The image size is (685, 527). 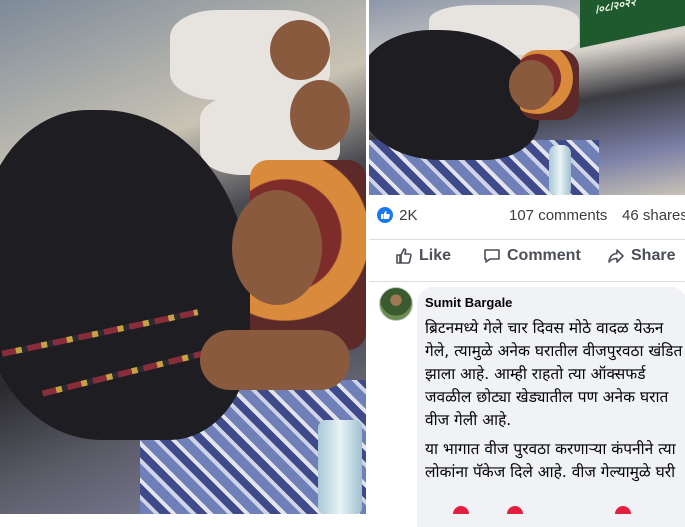 I want to click on comment-author: Sumit Bargale, so click(x=468, y=302).